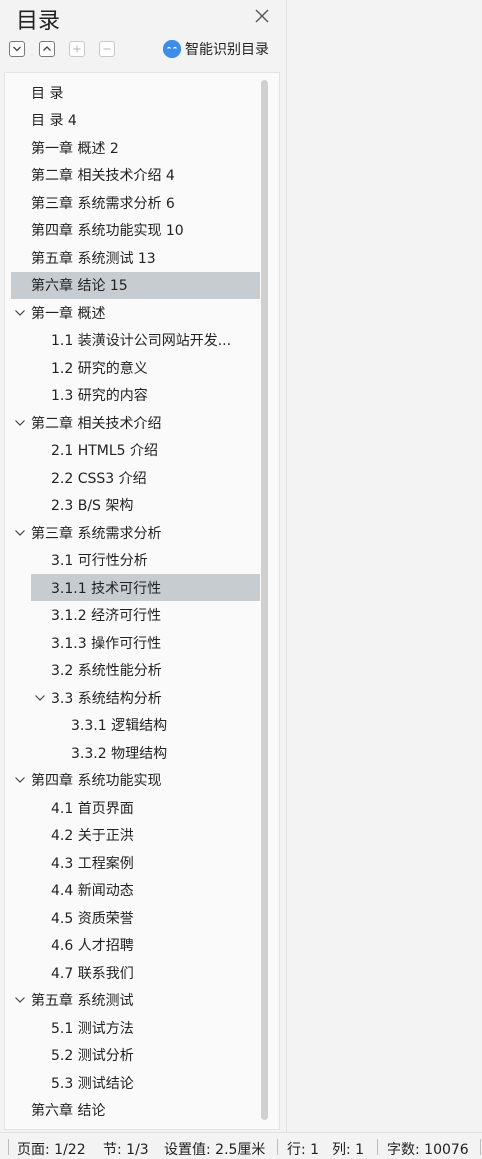  Describe the element at coordinates (135, 120) in the screenshot. I see `toc-chapter-item: 目 录 4` at that location.